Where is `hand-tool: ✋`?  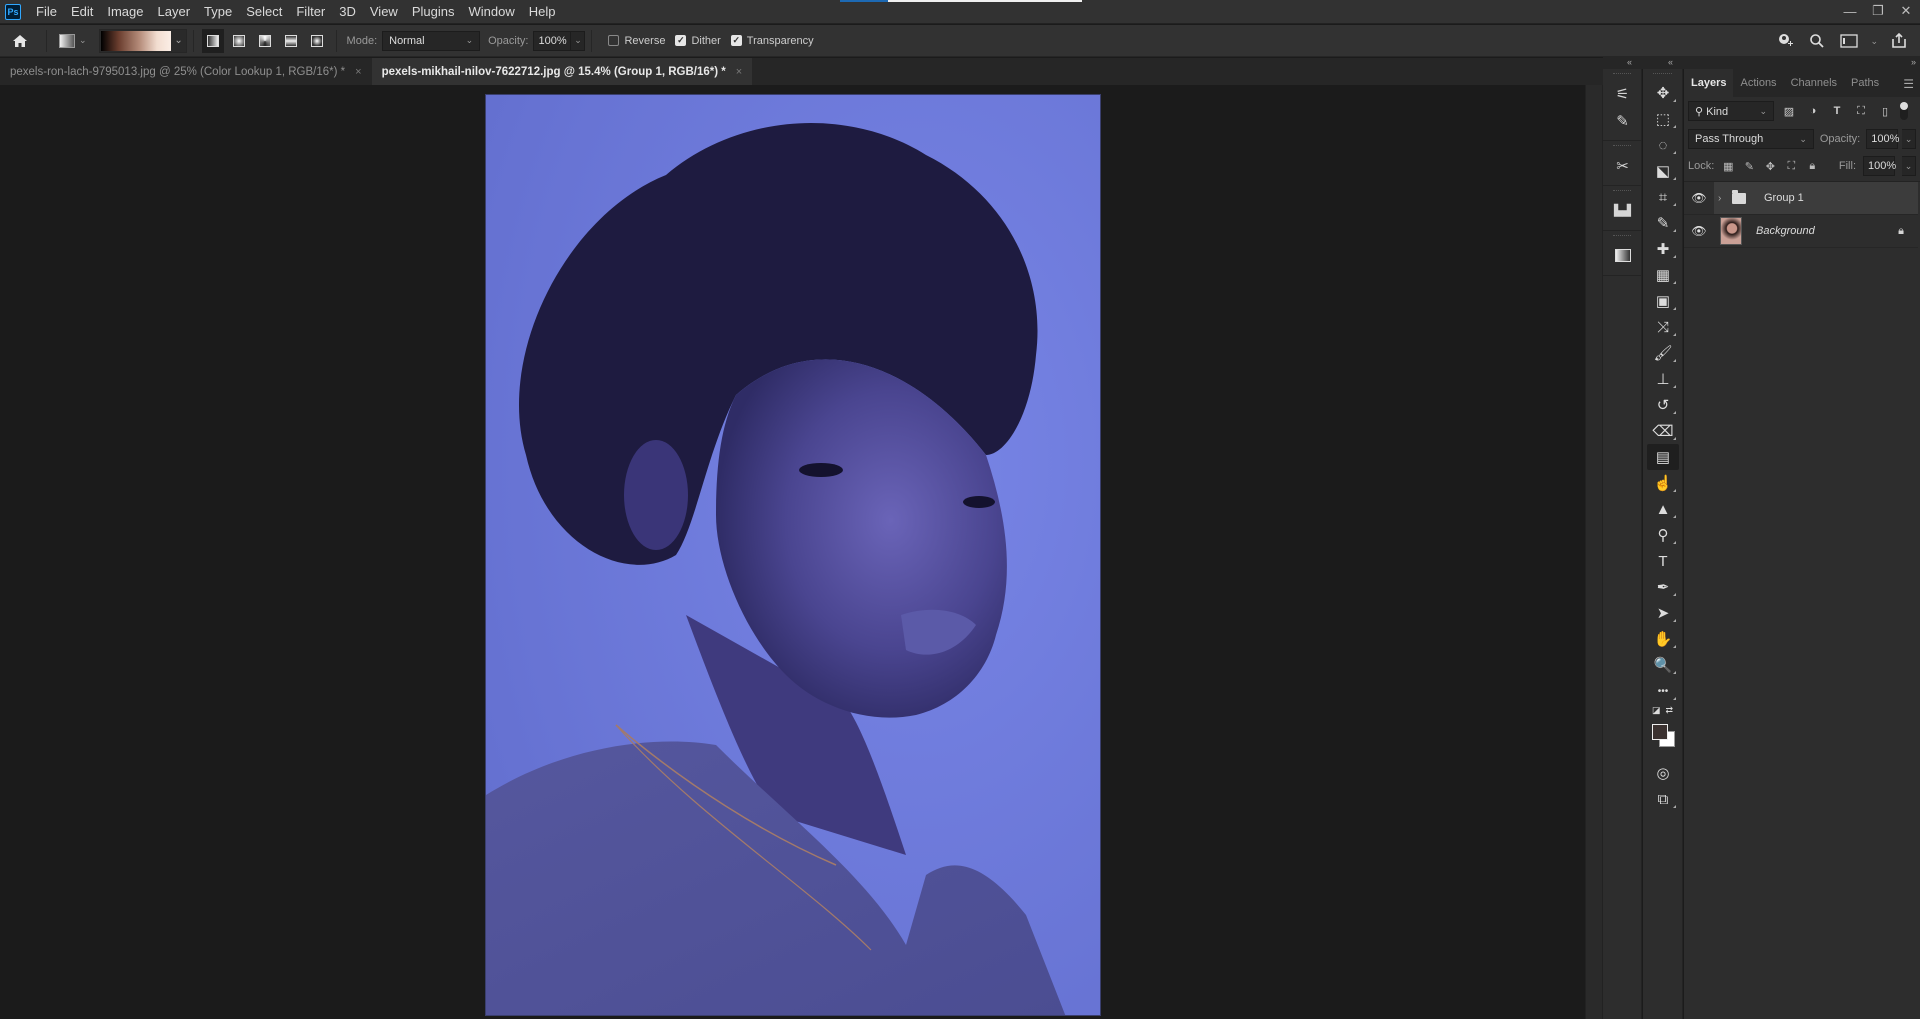 hand-tool: ✋ is located at coordinates (1663, 639).